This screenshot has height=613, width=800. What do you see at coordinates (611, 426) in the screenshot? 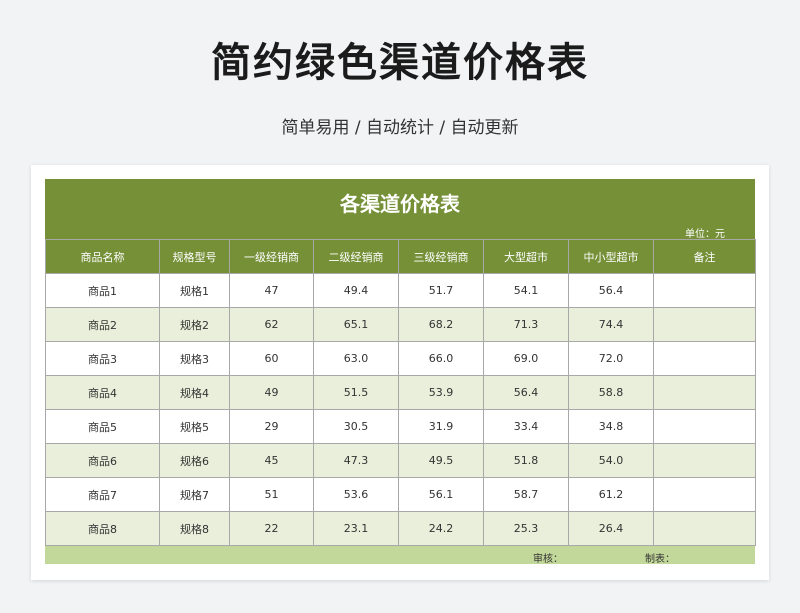
I see `table-cell: 34.8` at bounding box center [611, 426].